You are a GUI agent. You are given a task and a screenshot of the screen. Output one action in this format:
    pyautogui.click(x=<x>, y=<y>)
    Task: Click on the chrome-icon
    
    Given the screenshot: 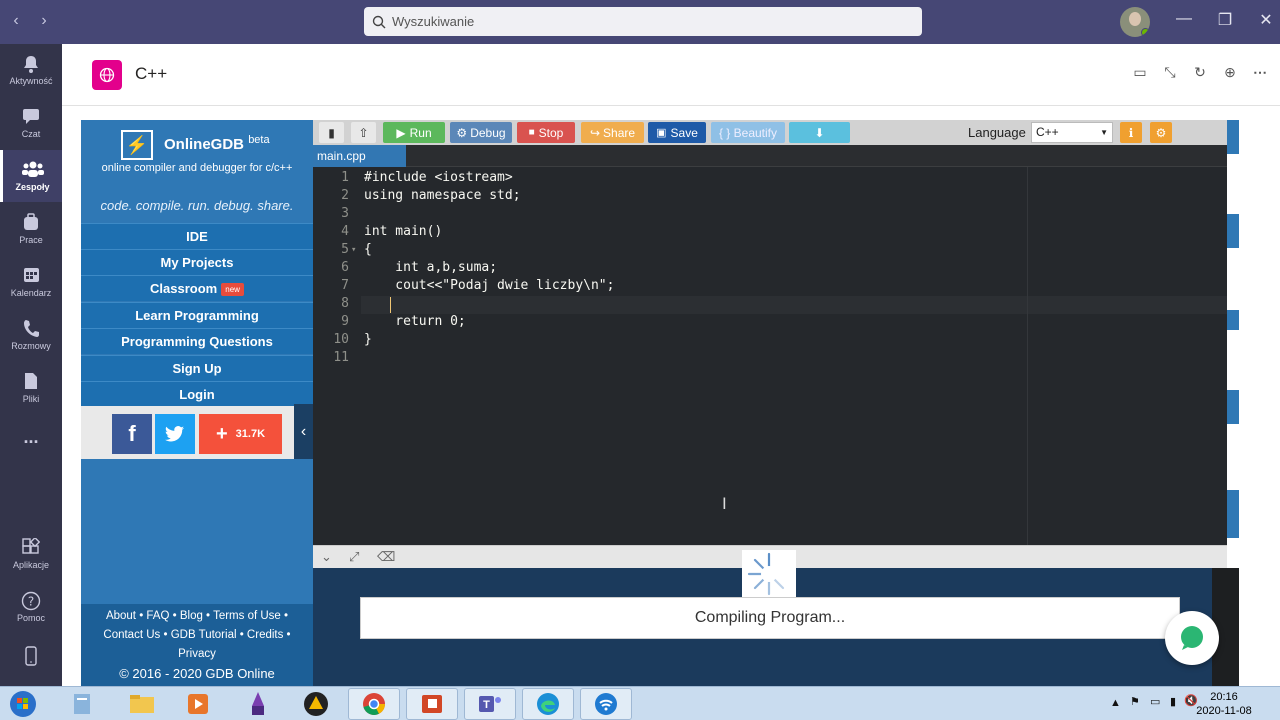 What is the action you would take?
    pyautogui.click(x=374, y=704)
    